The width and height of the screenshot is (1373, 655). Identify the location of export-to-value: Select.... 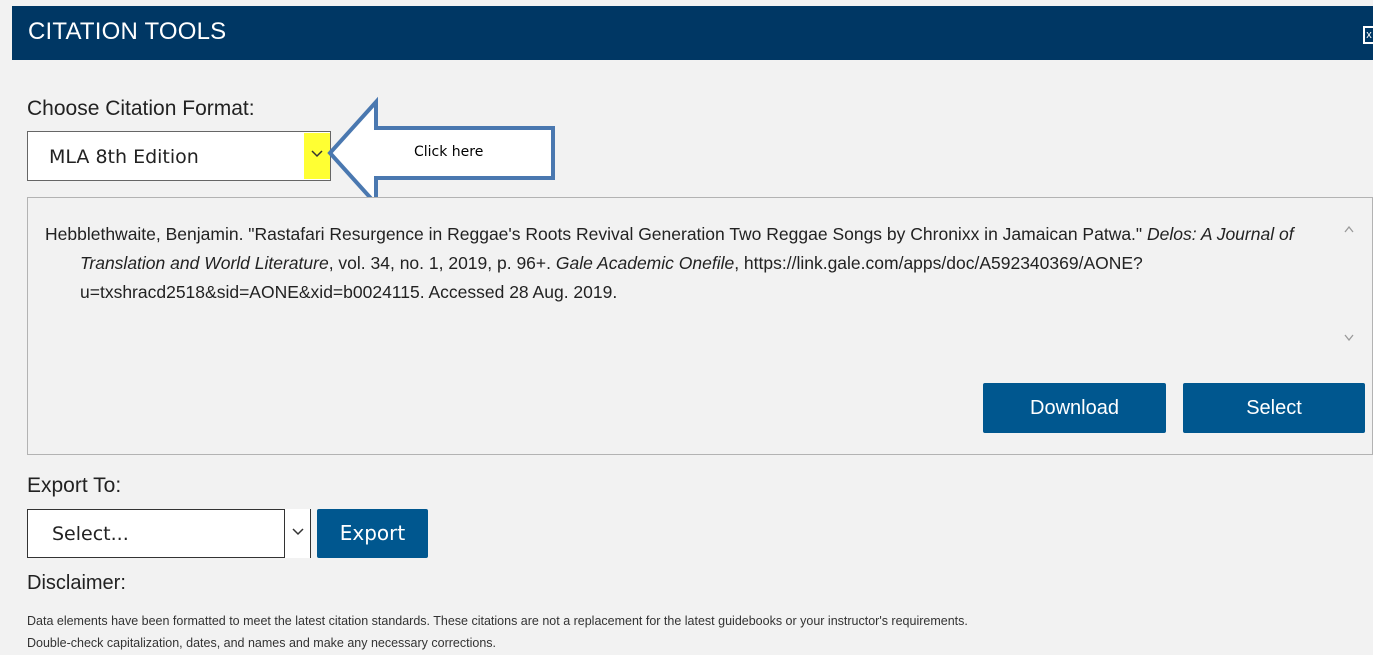
(90, 534).